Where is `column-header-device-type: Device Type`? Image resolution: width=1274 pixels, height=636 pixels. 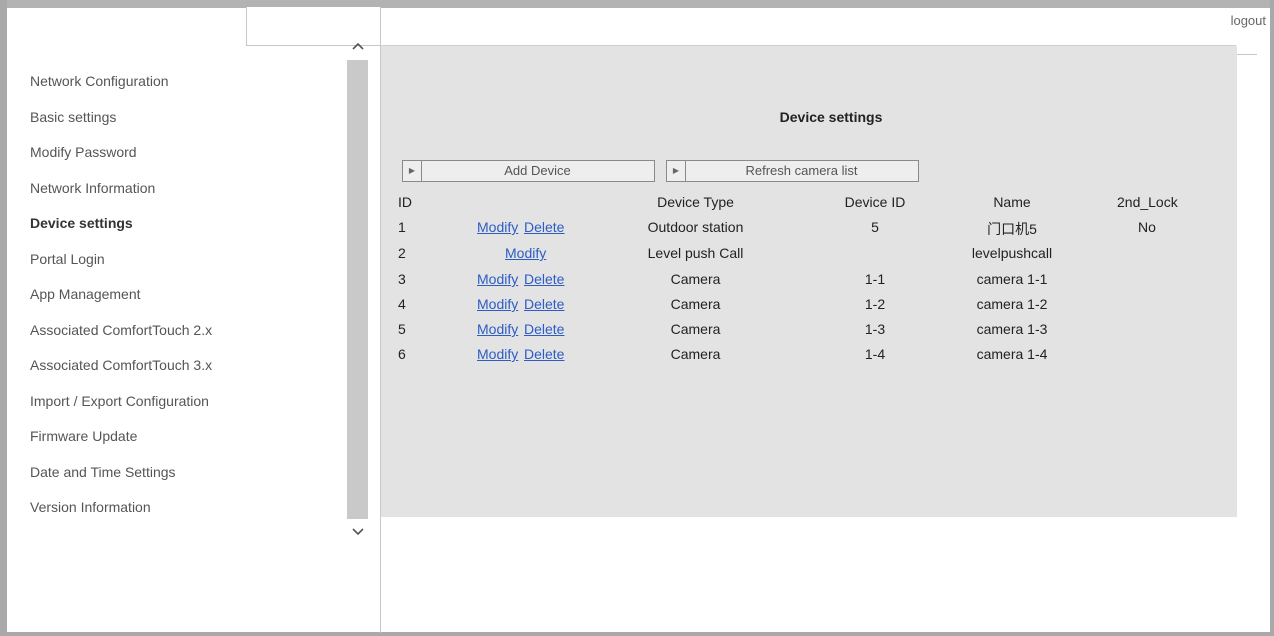
column-header-device-type: Device Type is located at coordinates (695, 202).